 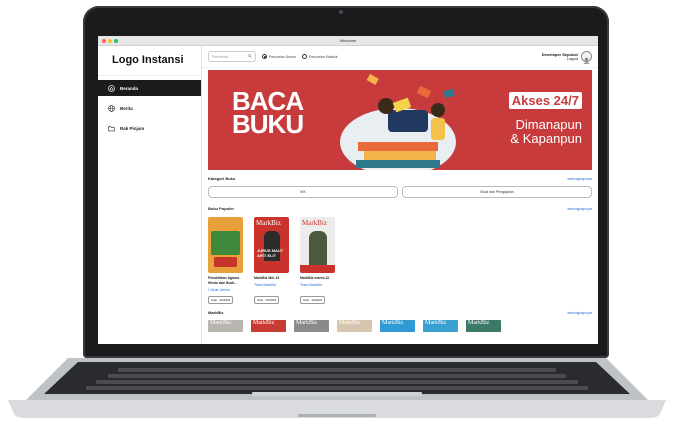 I want to click on banner-tagline-2: & Kapanpun, so click(x=546, y=138).